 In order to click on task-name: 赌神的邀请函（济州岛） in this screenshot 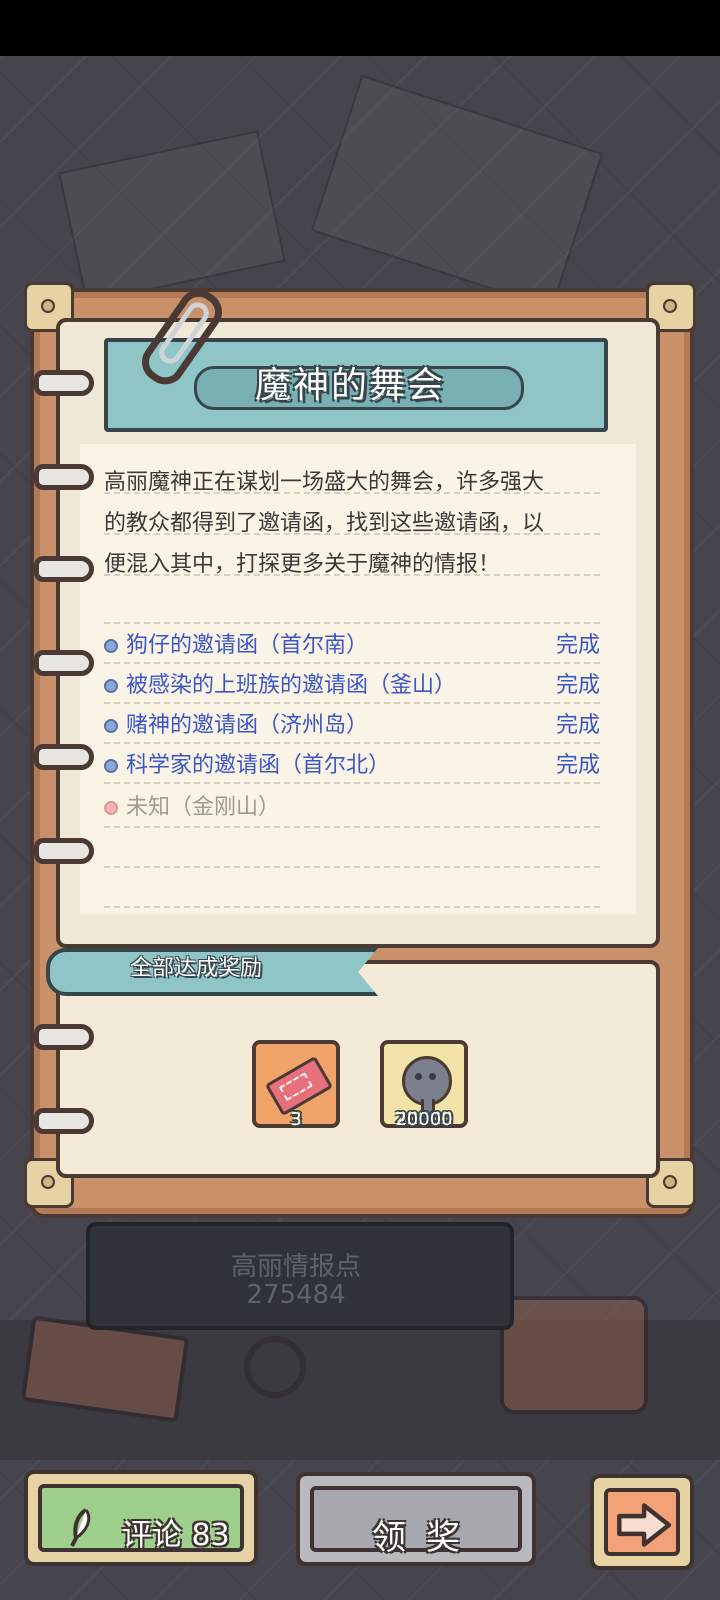, I will do `click(247, 725)`.